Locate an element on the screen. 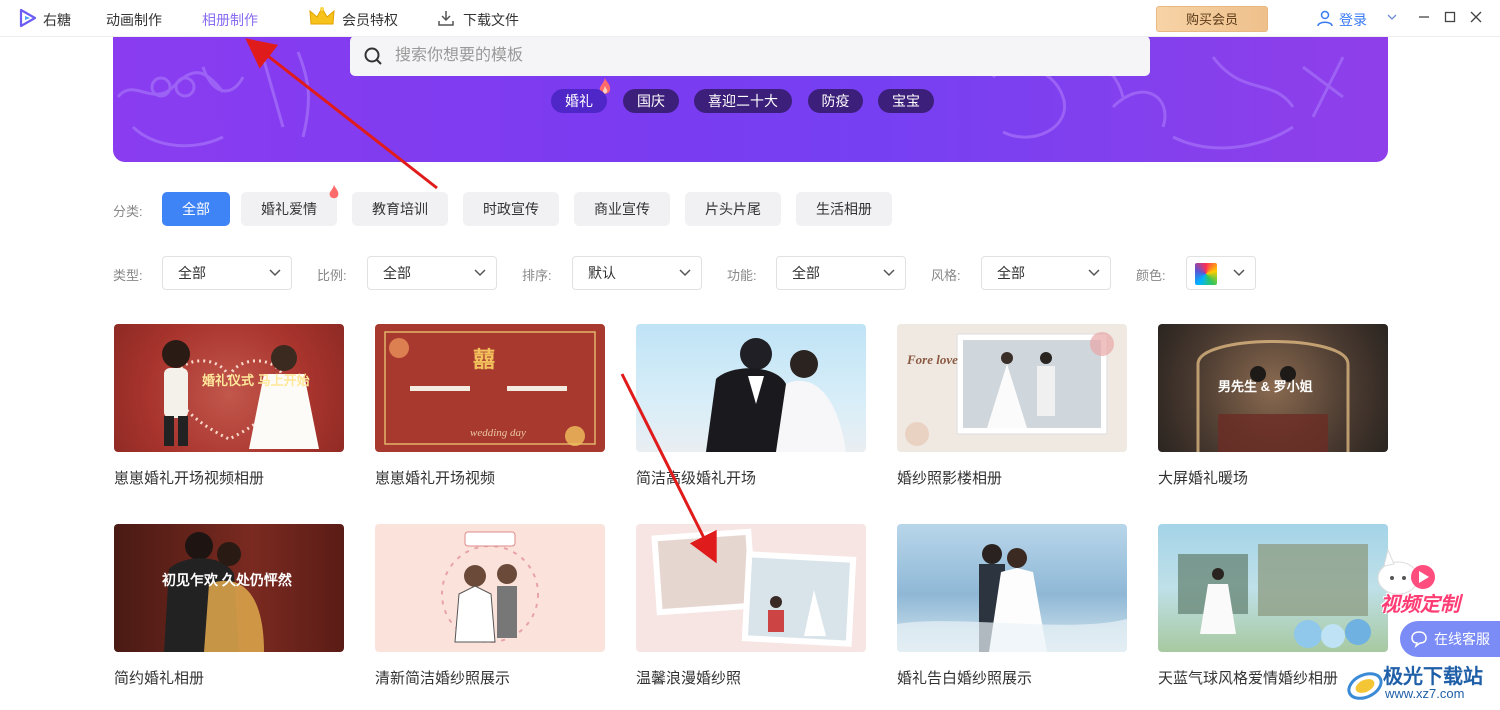 This screenshot has width=1500, height=710. hot-tag-epidemic: 防疫 is located at coordinates (835, 101).